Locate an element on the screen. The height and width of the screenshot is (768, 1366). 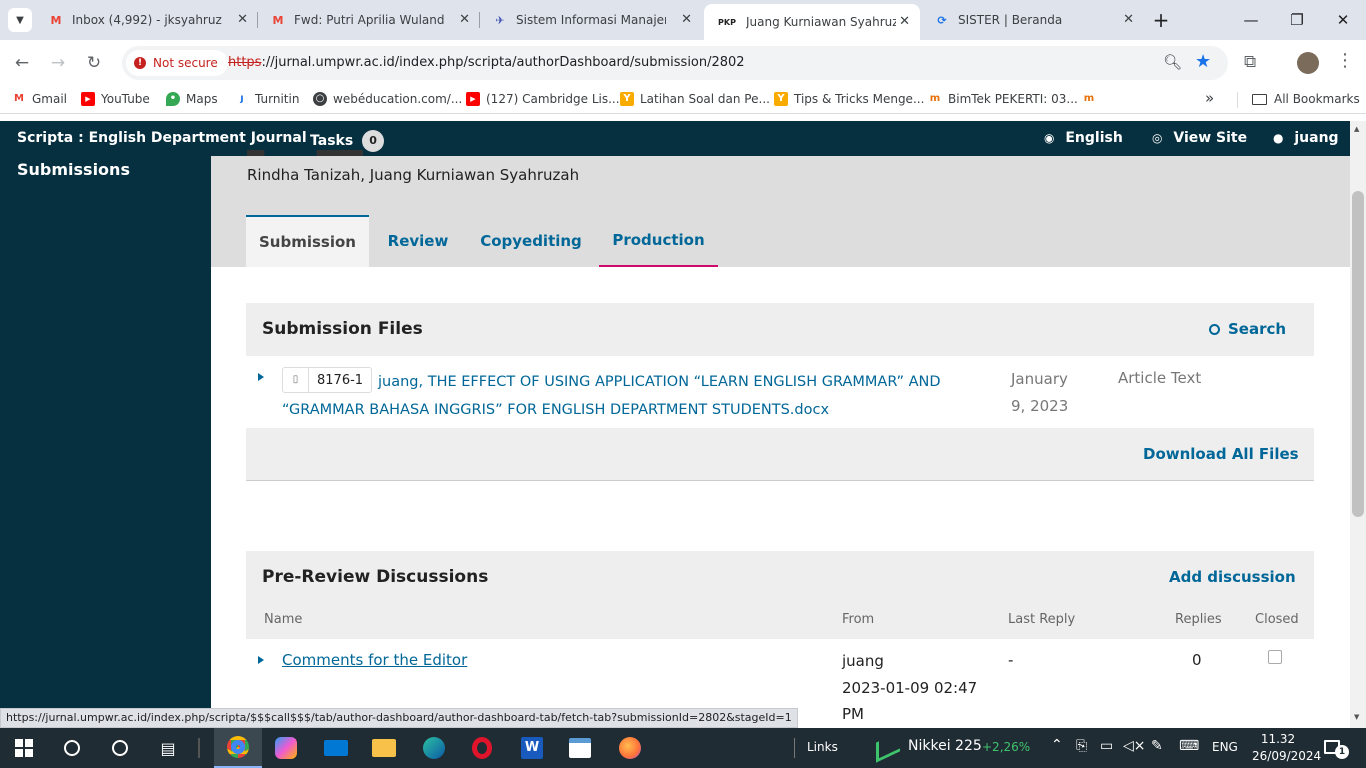
bookmark-star-icon: ★ is located at coordinates (1203, 61).